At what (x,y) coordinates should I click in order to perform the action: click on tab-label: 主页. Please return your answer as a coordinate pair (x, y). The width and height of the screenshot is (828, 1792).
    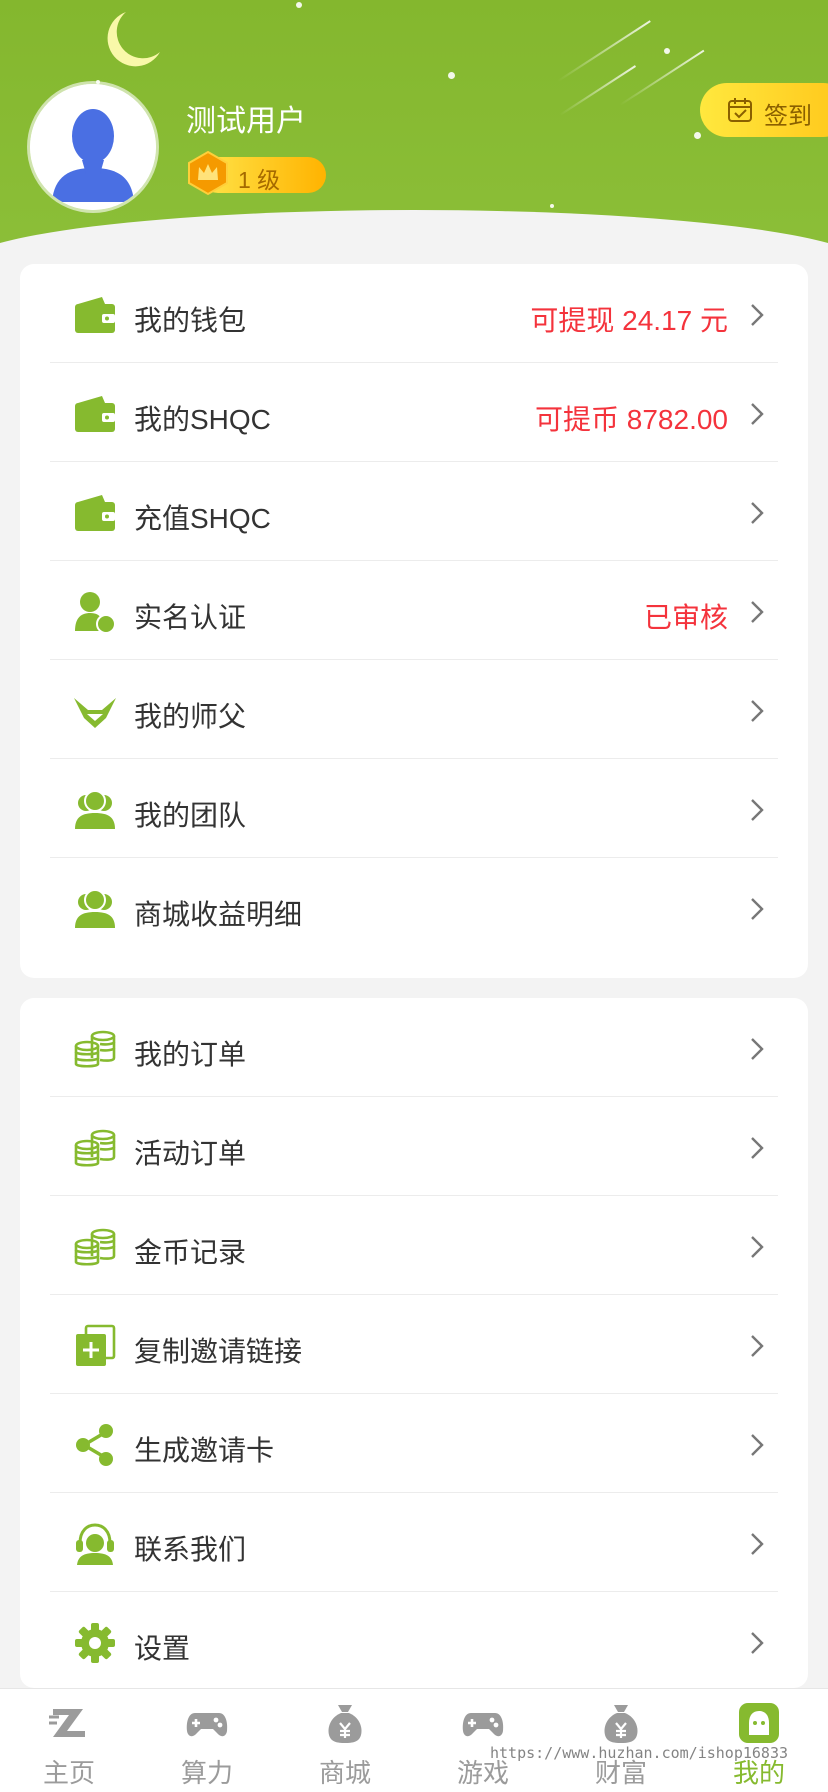
    Looking at the image, I should click on (68, 1773).